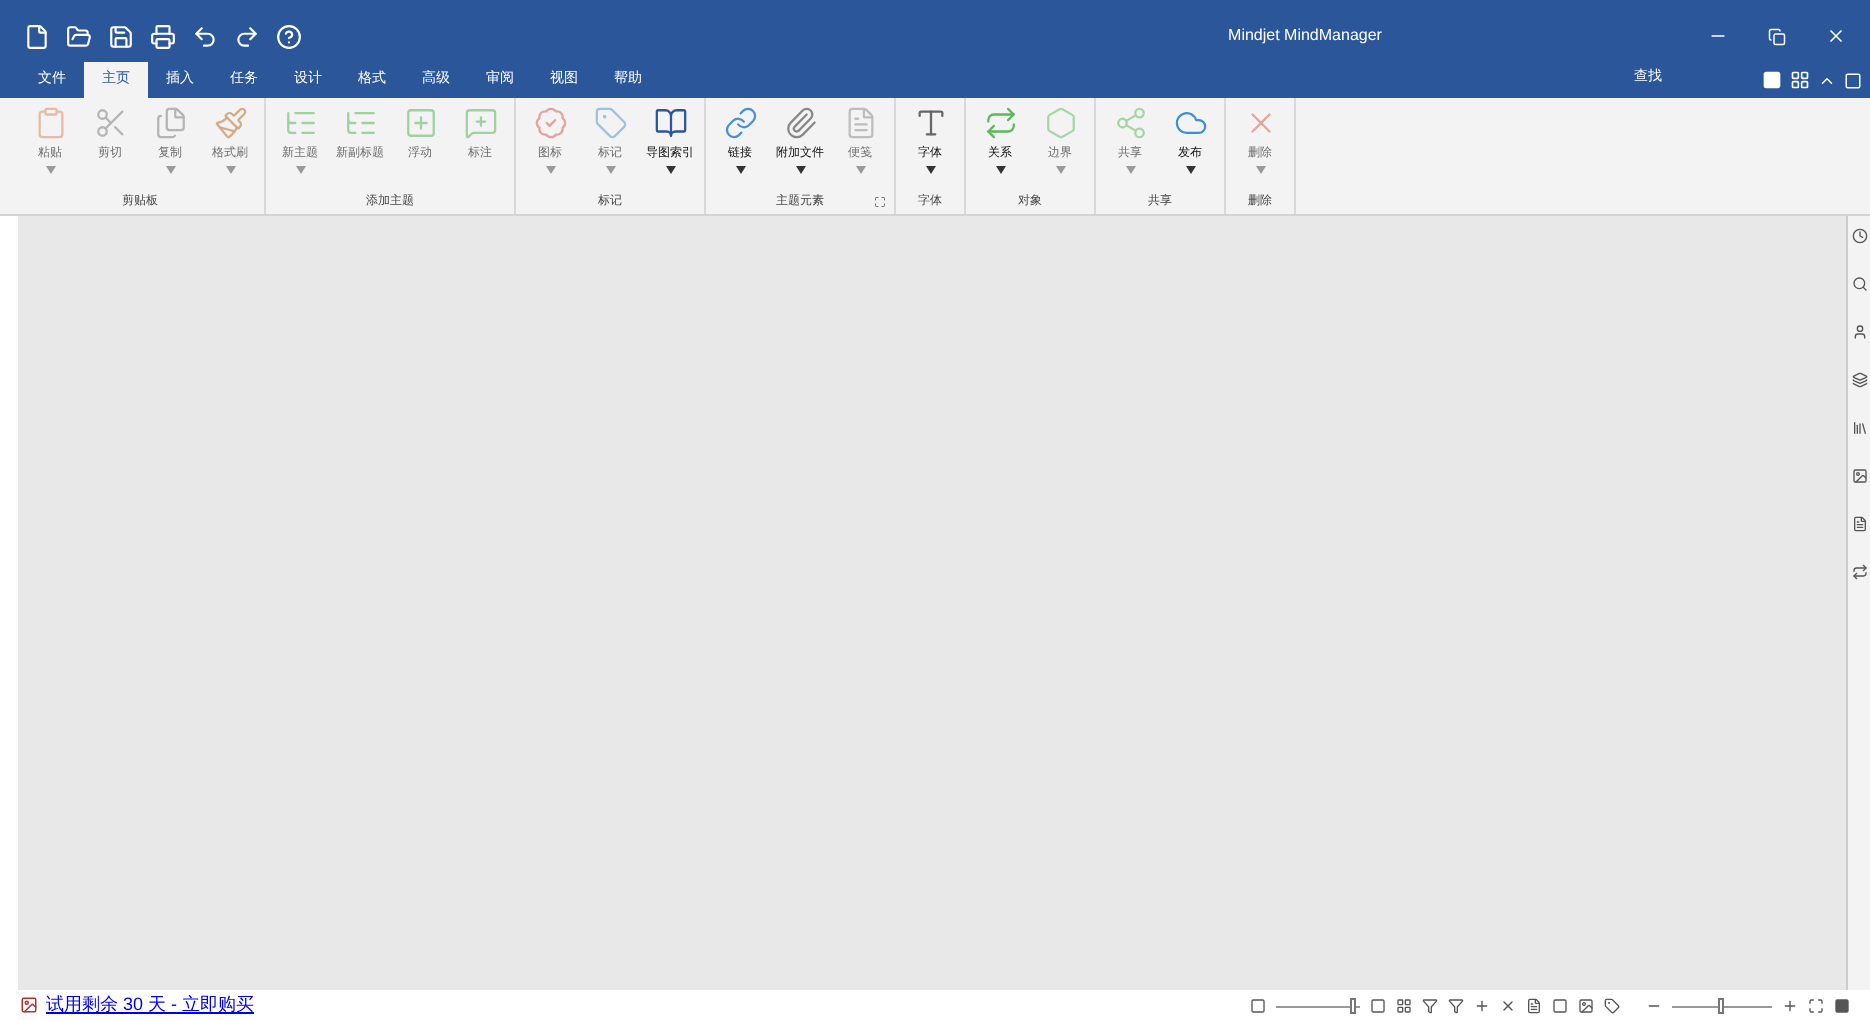 This screenshot has width=1870, height=1020. Describe the element at coordinates (1800, 80) in the screenshot. I see `grid-icon` at that location.